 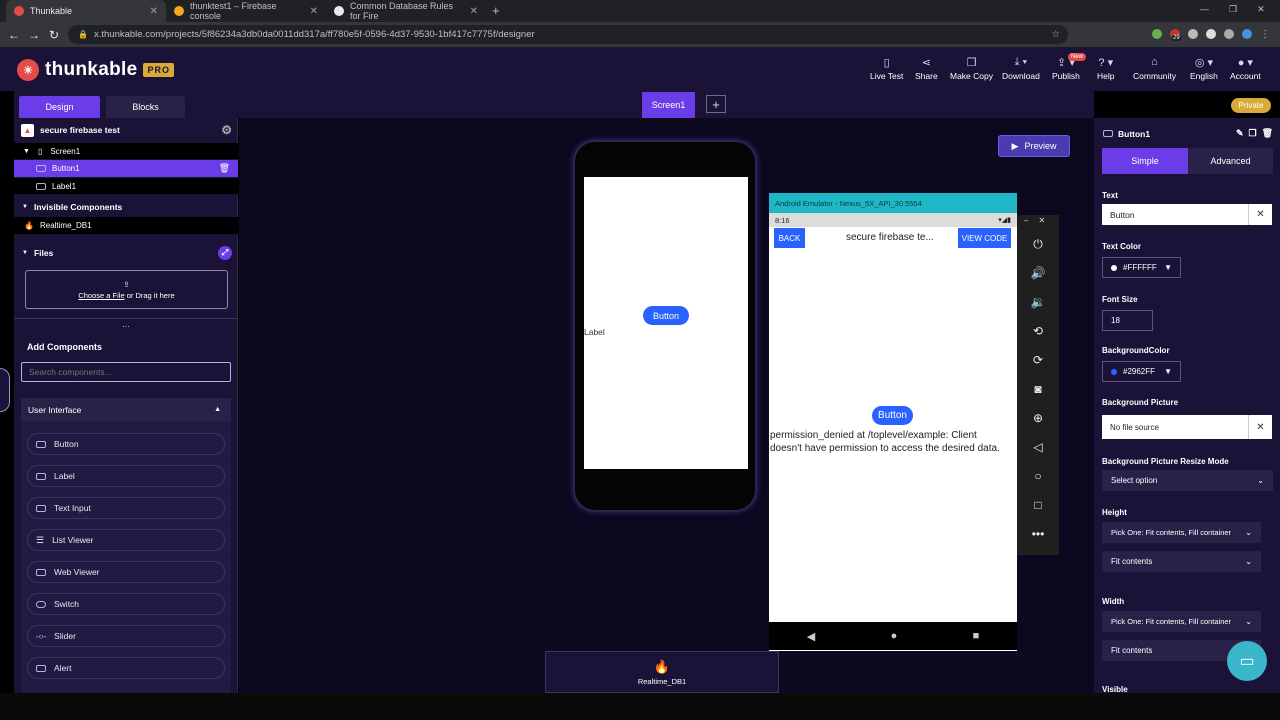 I want to click on share-button: ⋖ Share, so click(x=926, y=68).